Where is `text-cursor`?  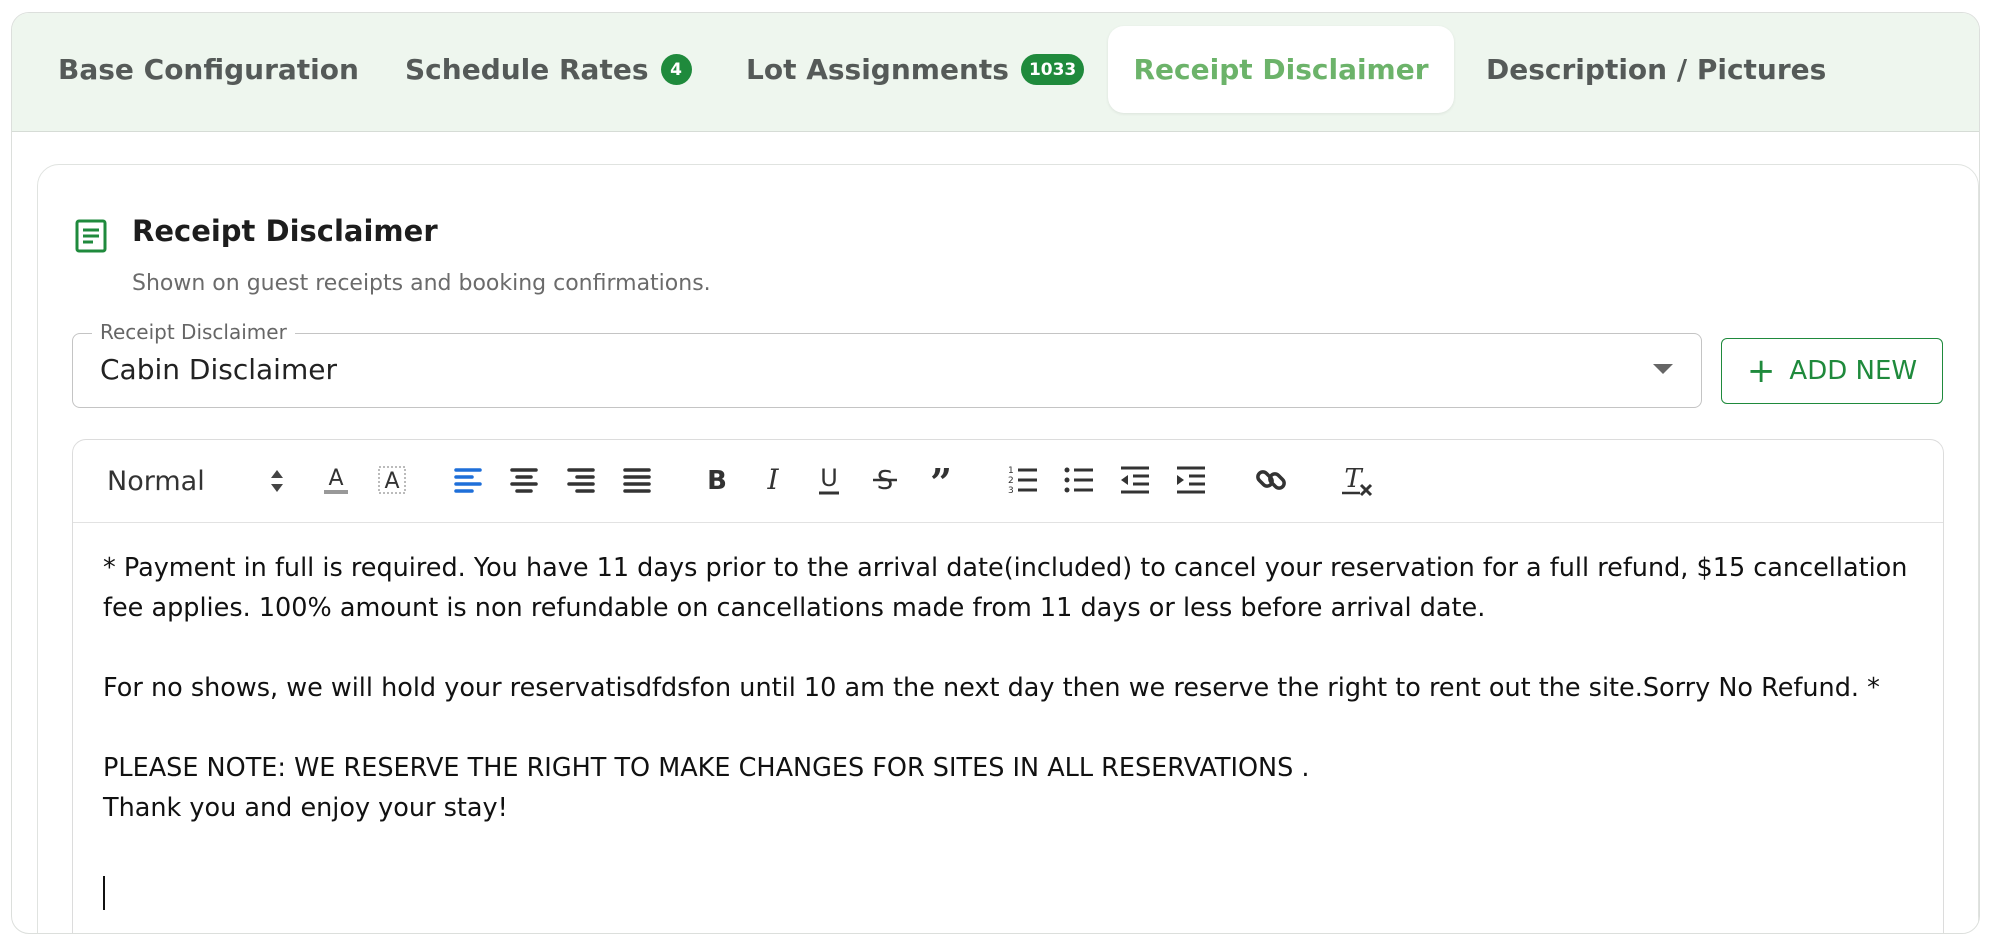 text-cursor is located at coordinates (104, 893).